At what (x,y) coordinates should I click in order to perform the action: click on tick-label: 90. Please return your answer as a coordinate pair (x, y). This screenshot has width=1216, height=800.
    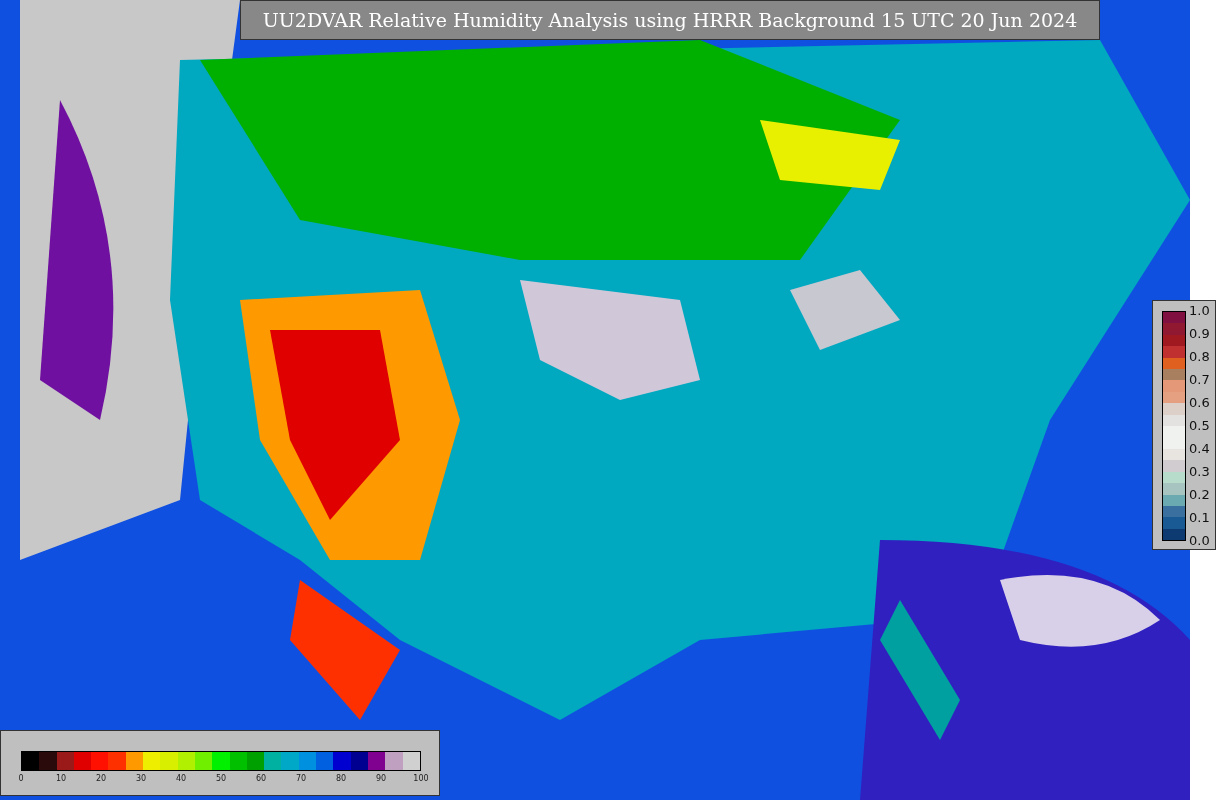
    Looking at the image, I should click on (381, 778).